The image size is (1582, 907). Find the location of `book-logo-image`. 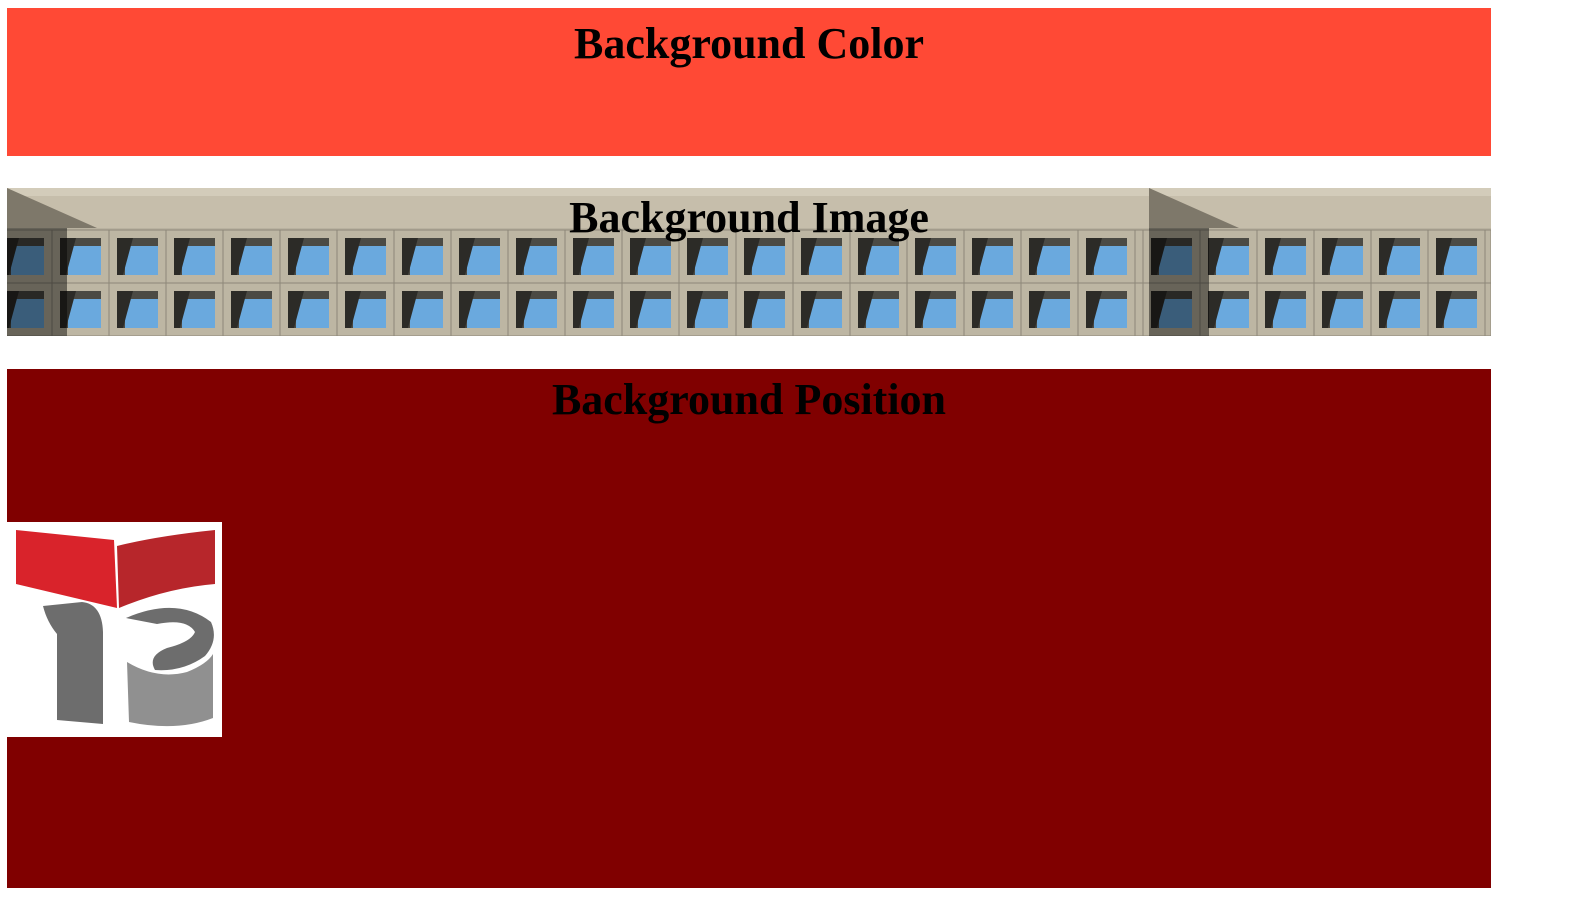

book-logo-image is located at coordinates (114, 629).